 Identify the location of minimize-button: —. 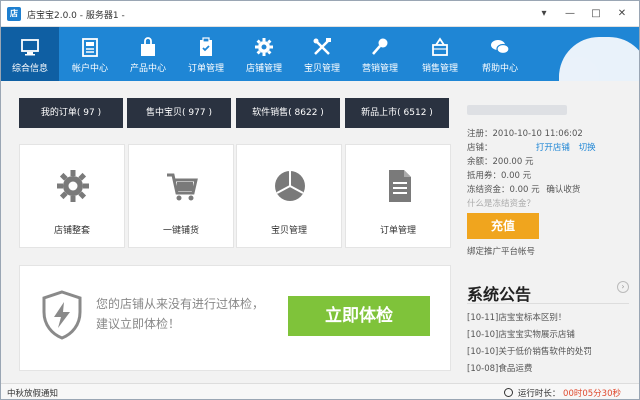
(570, 14).